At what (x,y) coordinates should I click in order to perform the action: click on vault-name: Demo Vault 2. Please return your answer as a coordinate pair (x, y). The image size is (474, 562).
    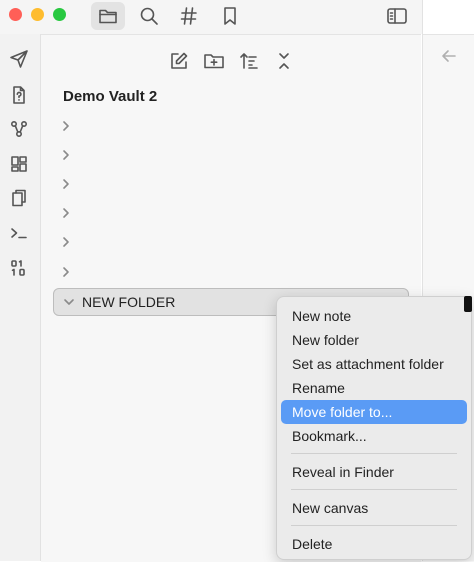
    Looking at the image, I should click on (110, 96).